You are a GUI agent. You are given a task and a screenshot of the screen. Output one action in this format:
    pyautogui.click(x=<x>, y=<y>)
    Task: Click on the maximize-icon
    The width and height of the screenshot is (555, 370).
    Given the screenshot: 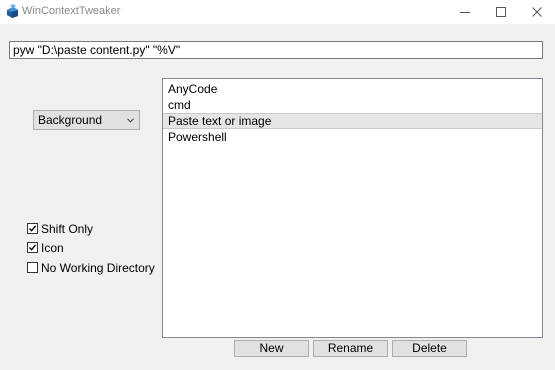 What is the action you would take?
    pyautogui.click(x=501, y=12)
    